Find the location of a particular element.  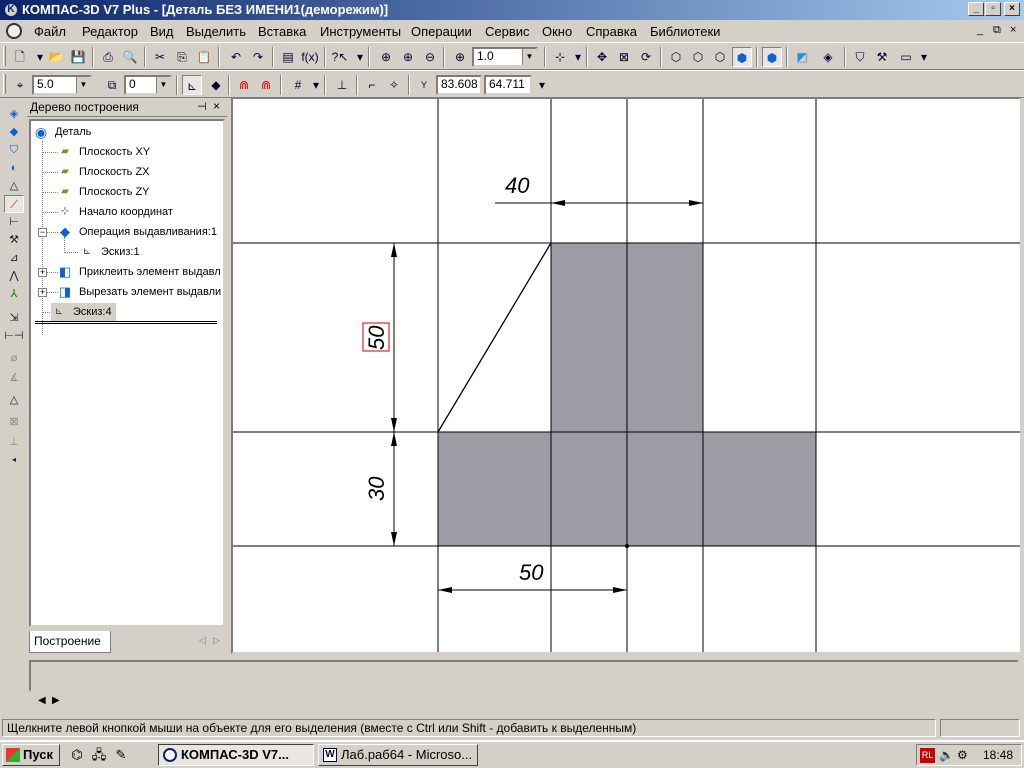

tree-header: Дерево построения ⊣ × is located at coordinates (127, 107).